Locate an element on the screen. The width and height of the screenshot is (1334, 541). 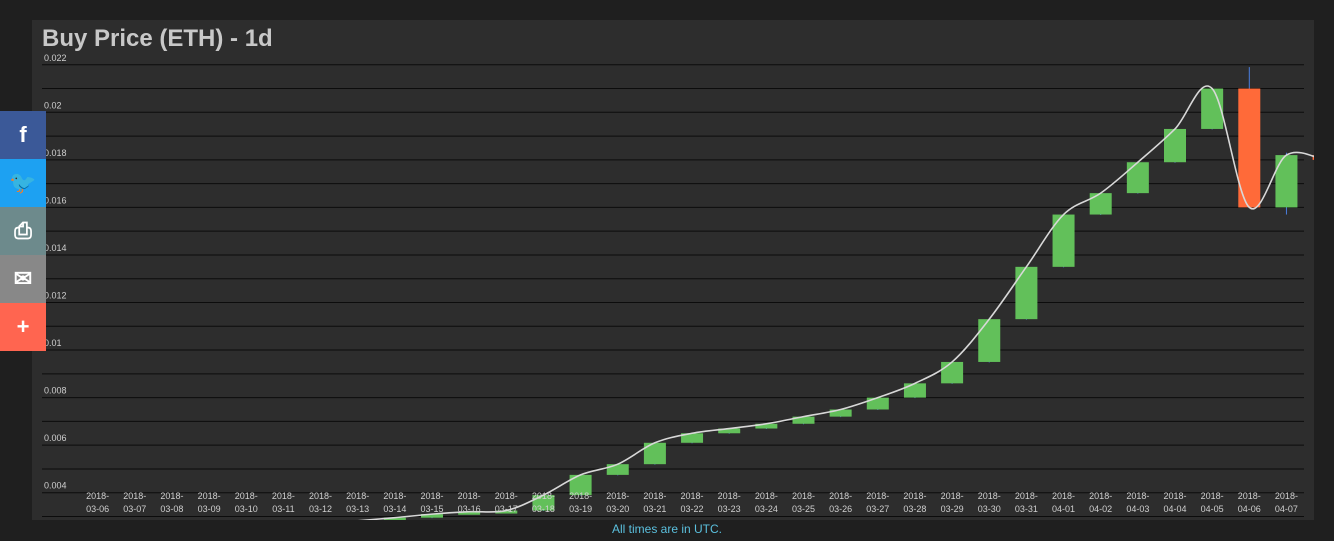
x-tick-label: 03-23 is located at coordinates (729, 509).